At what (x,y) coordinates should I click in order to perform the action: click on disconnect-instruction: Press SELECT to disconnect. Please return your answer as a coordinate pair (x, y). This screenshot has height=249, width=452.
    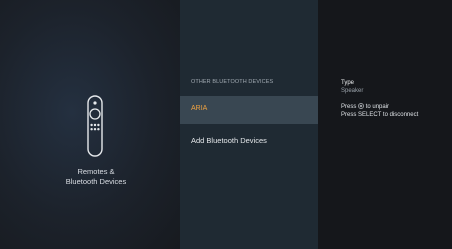
    Looking at the image, I should click on (380, 115).